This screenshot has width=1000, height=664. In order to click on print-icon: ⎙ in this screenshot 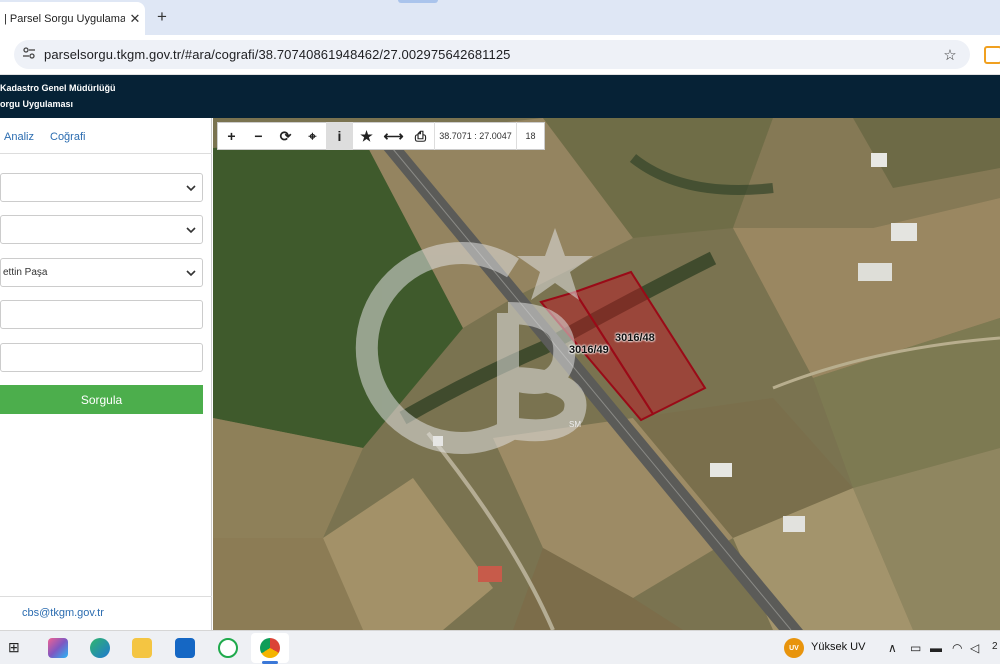, I will do `click(420, 136)`.